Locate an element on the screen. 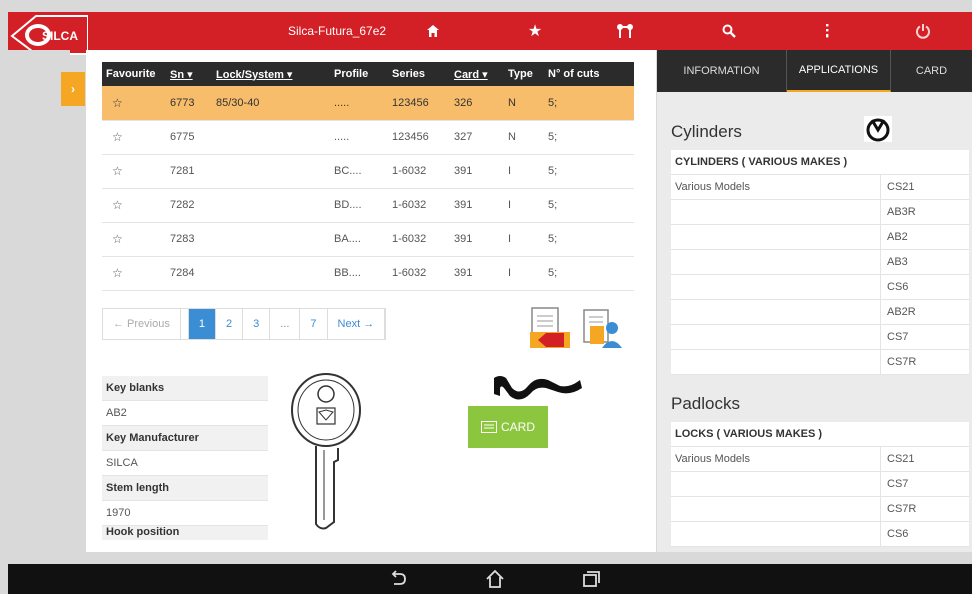 Image resolution: width=972 pixels, height=594 pixels. card-button: CARD is located at coordinates (508, 427).